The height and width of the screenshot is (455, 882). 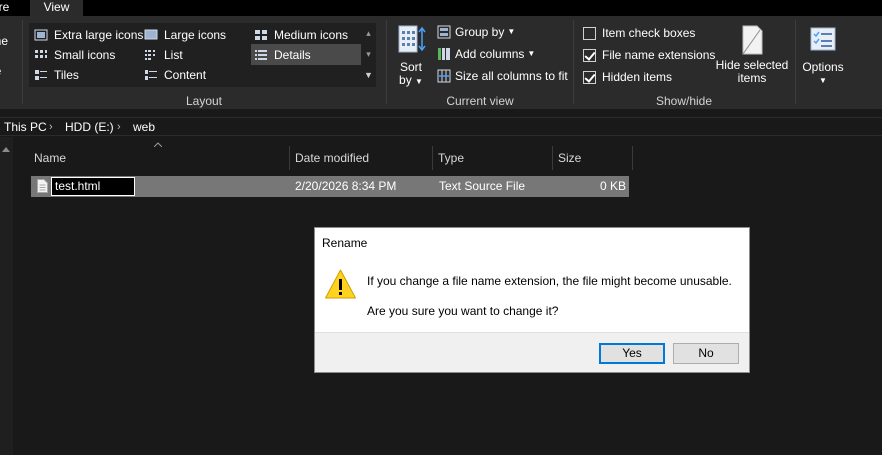 I want to click on group-by-icon, so click(x=444, y=32).